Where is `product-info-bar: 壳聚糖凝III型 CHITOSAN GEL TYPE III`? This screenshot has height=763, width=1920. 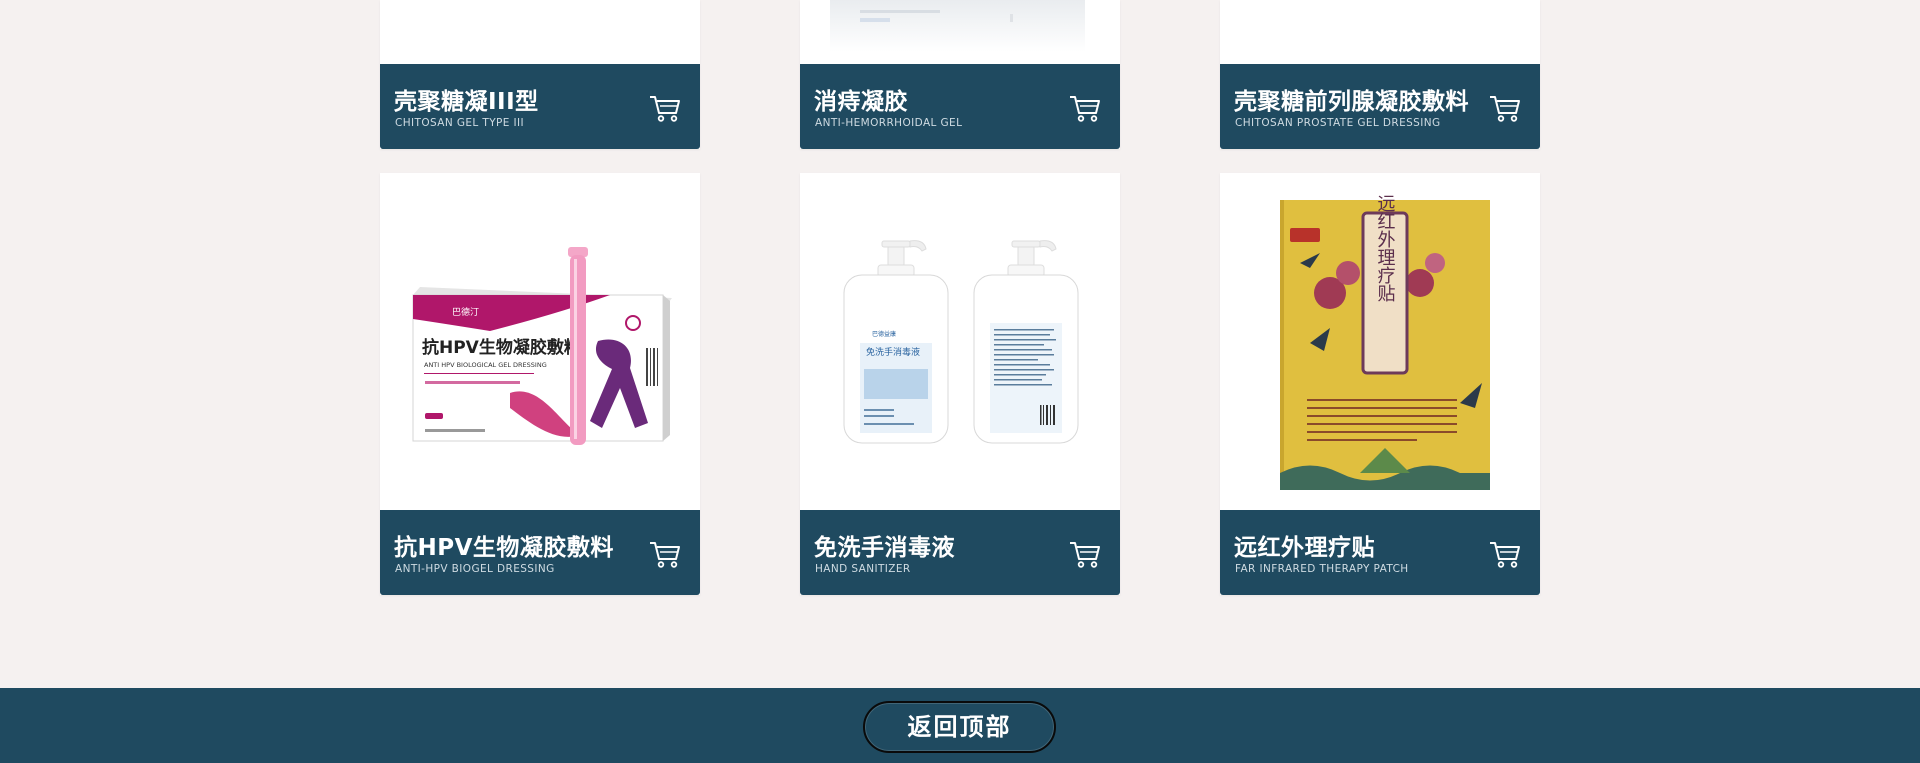 product-info-bar: 壳聚糖凝III型 CHITOSAN GEL TYPE III is located at coordinates (540, 106).